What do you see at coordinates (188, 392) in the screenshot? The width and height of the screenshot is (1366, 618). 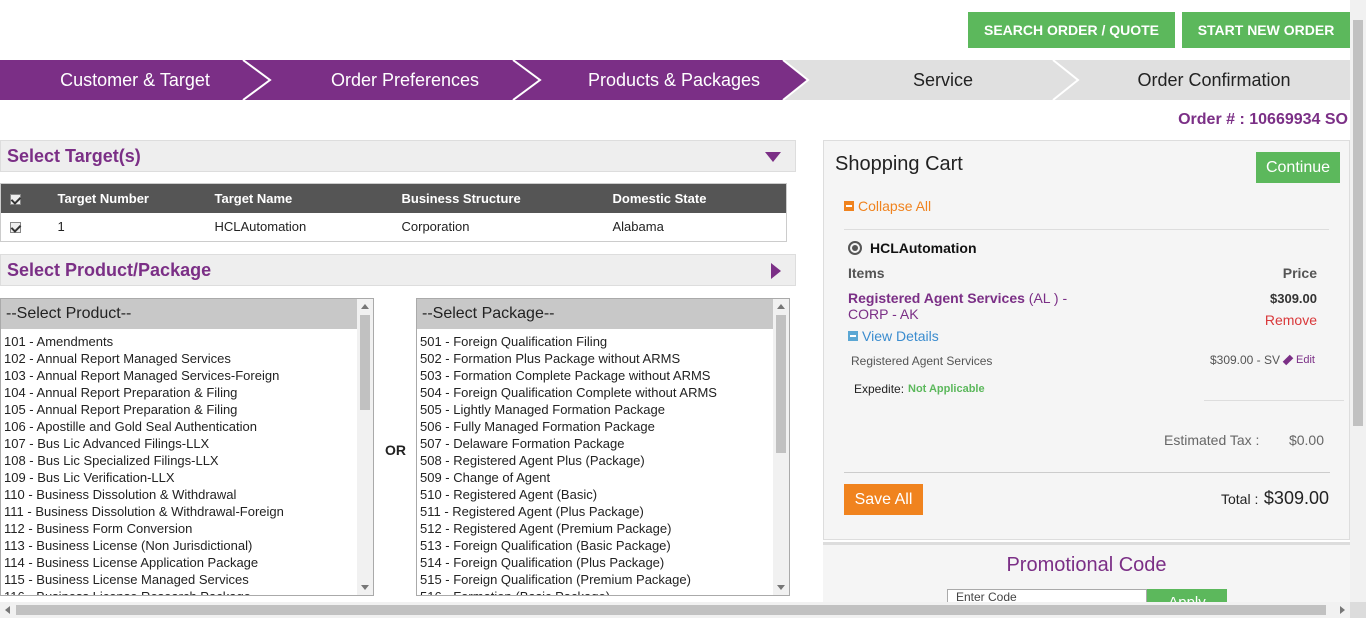 I see `list-item: 104 - Annual Report Preparation & Filing` at bounding box center [188, 392].